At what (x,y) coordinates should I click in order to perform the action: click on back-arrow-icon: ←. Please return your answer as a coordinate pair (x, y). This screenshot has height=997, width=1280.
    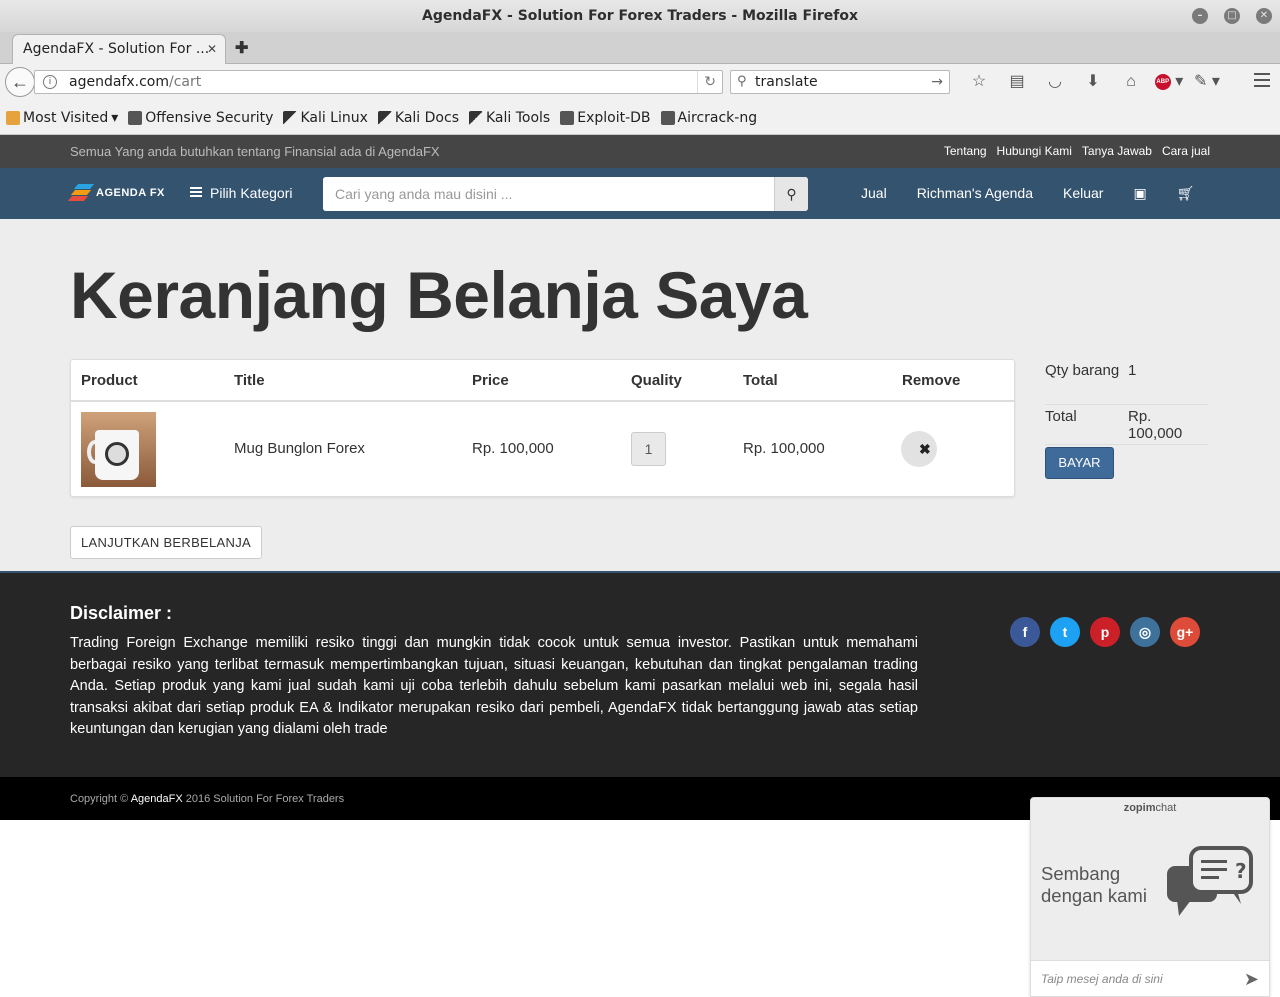
    Looking at the image, I should click on (20, 82).